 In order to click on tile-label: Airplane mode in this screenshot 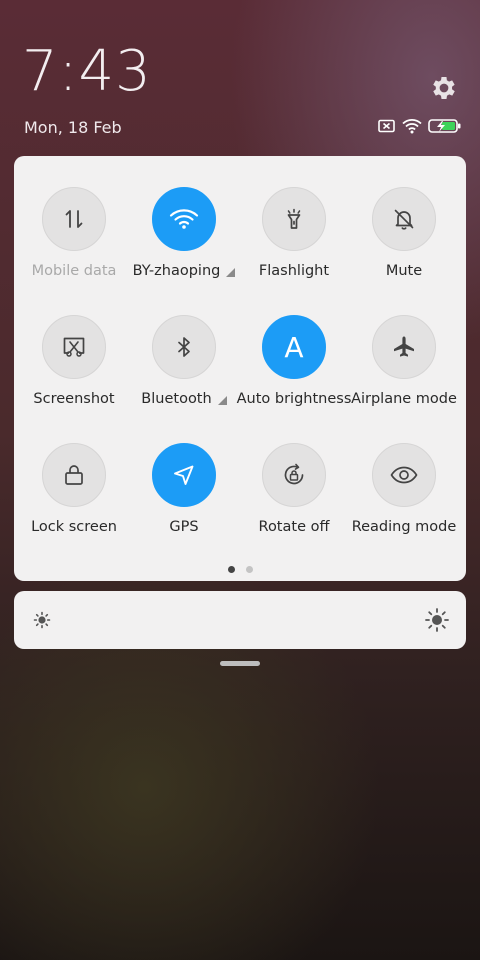, I will do `click(404, 399)`.